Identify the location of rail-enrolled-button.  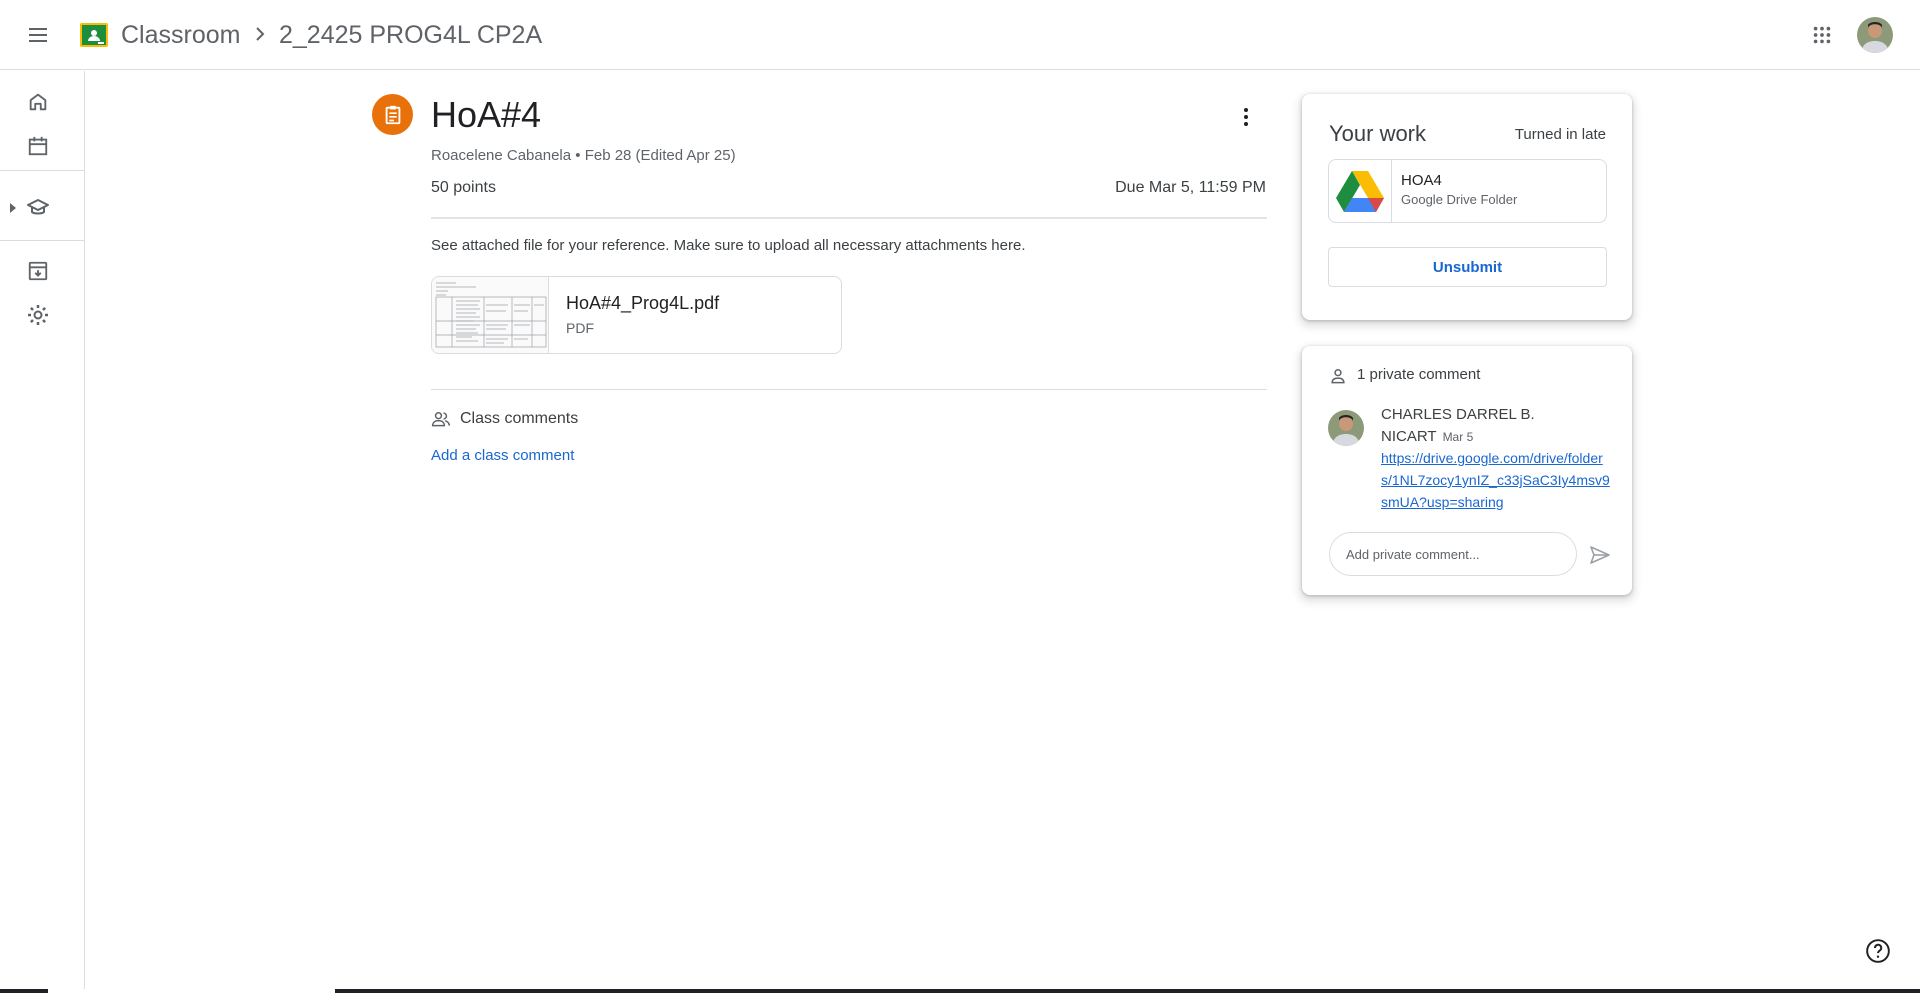
(38, 208).